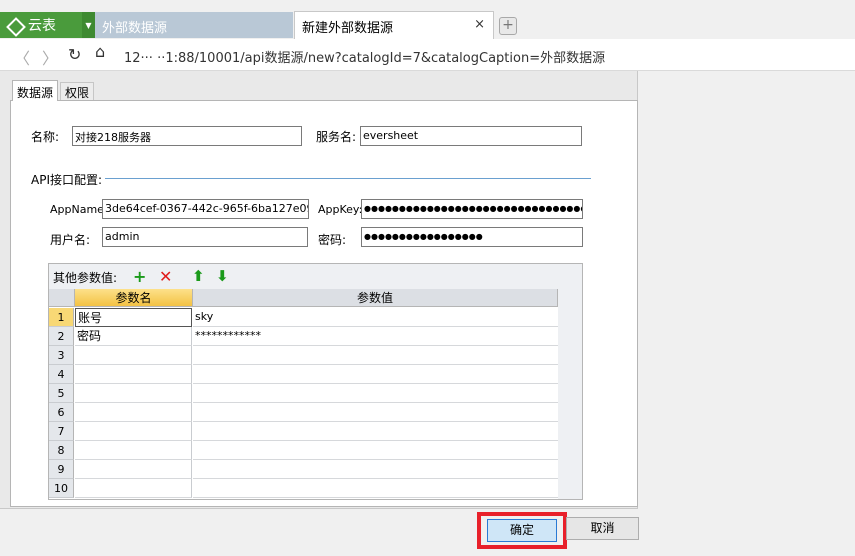 The width and height of the screenshot is (855, 556). I want to click on move-up-icon: ⬆, so click(198, 276).